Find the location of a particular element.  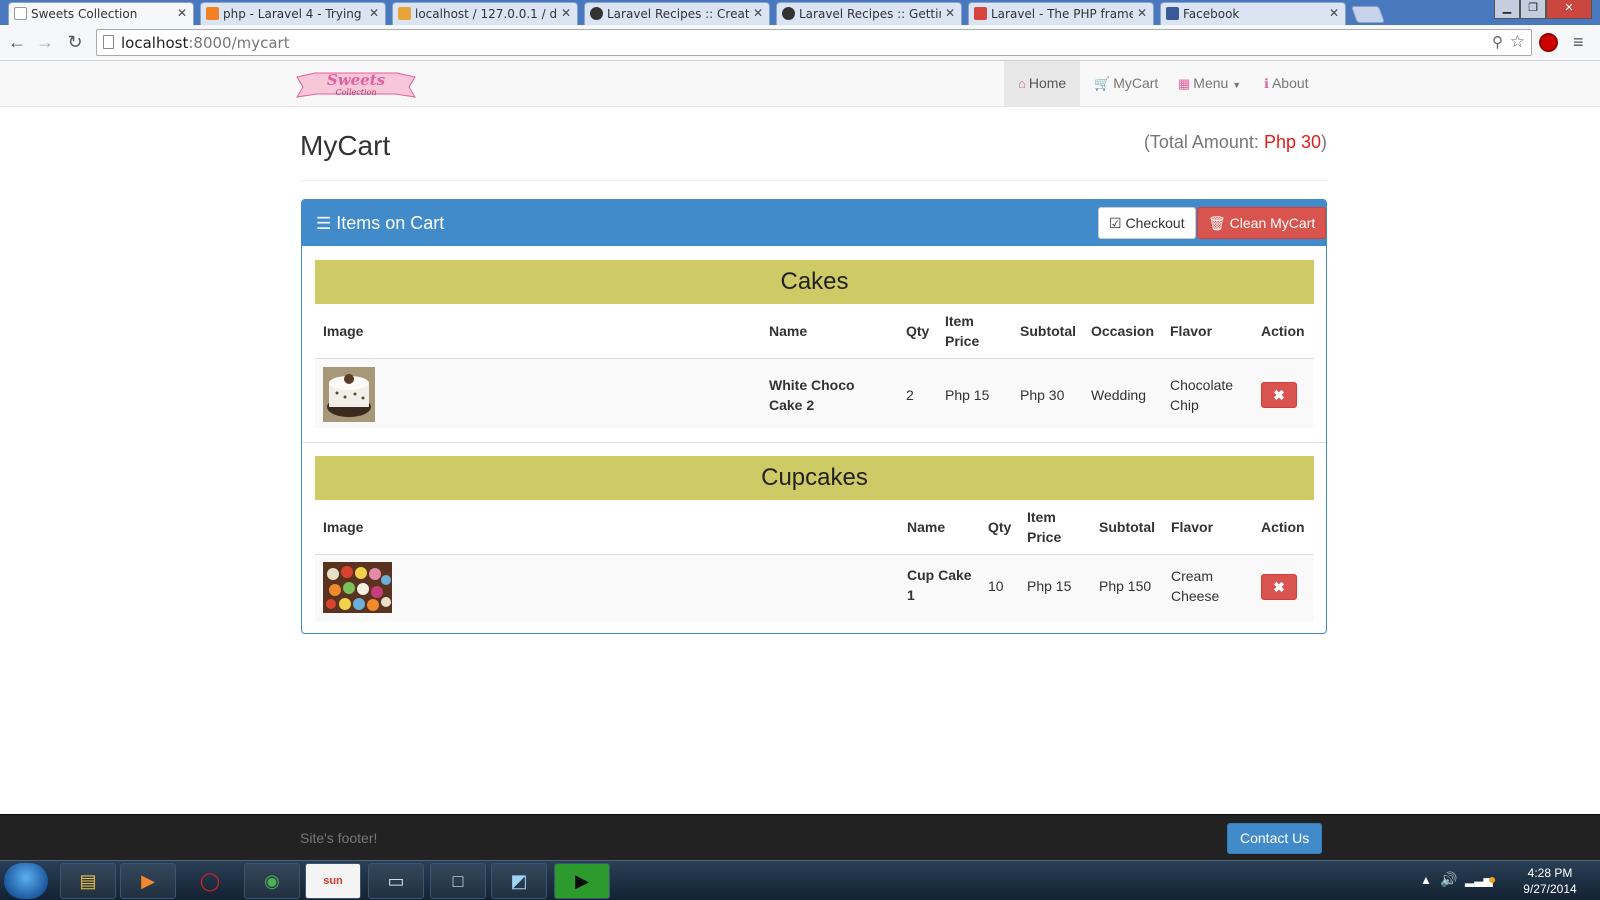

tab-sweets-collection: Sweets Collection ✕ is located at coordinates (101, 13).